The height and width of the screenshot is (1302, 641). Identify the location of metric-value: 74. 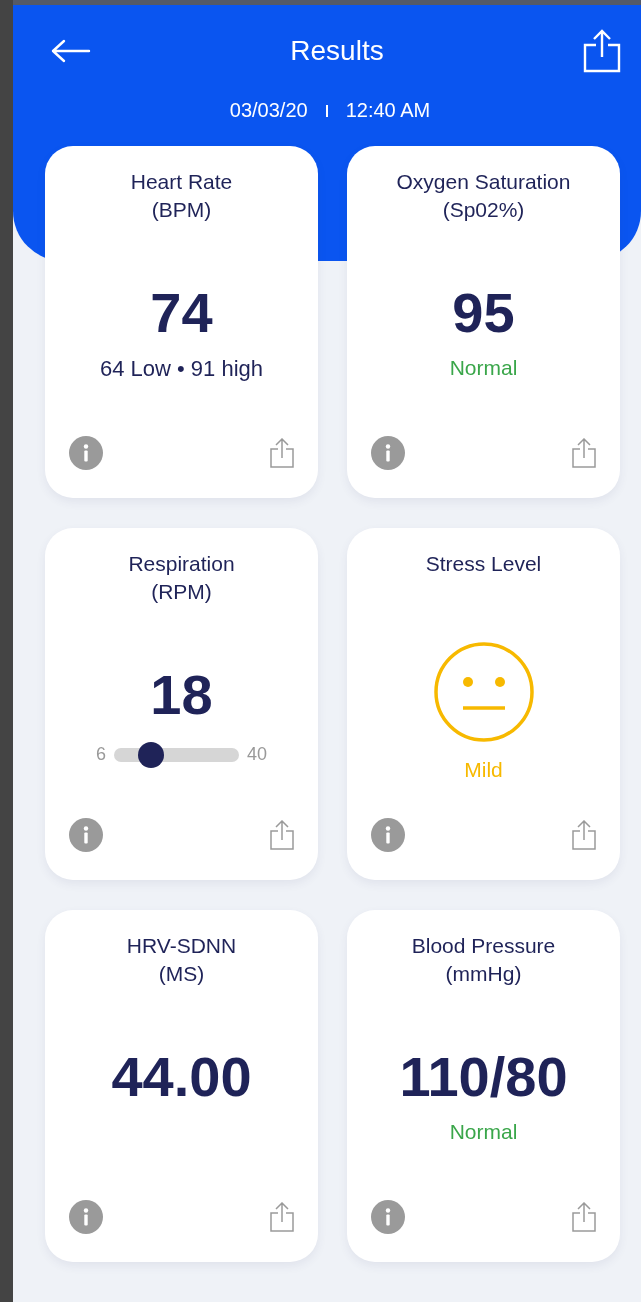
(181, 313).